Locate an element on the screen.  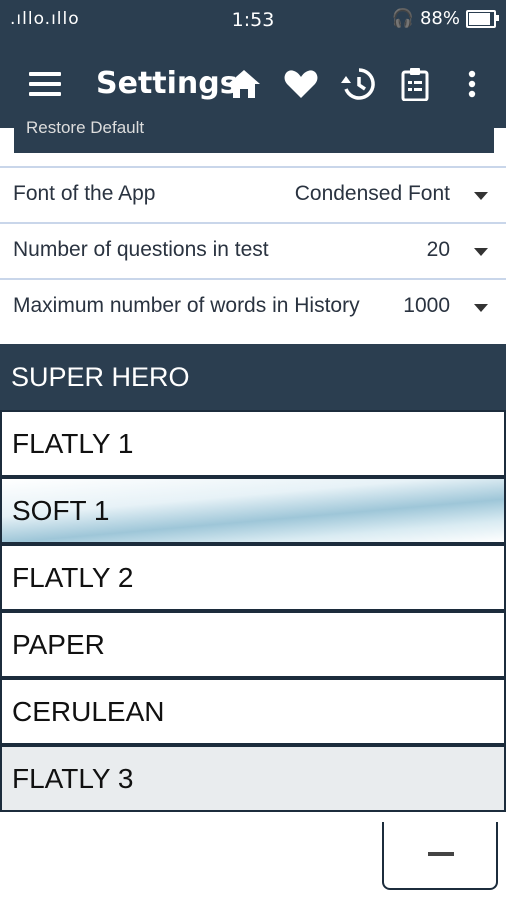
setting-label: Maximum number of words in History is located at coordinates (186, 305).